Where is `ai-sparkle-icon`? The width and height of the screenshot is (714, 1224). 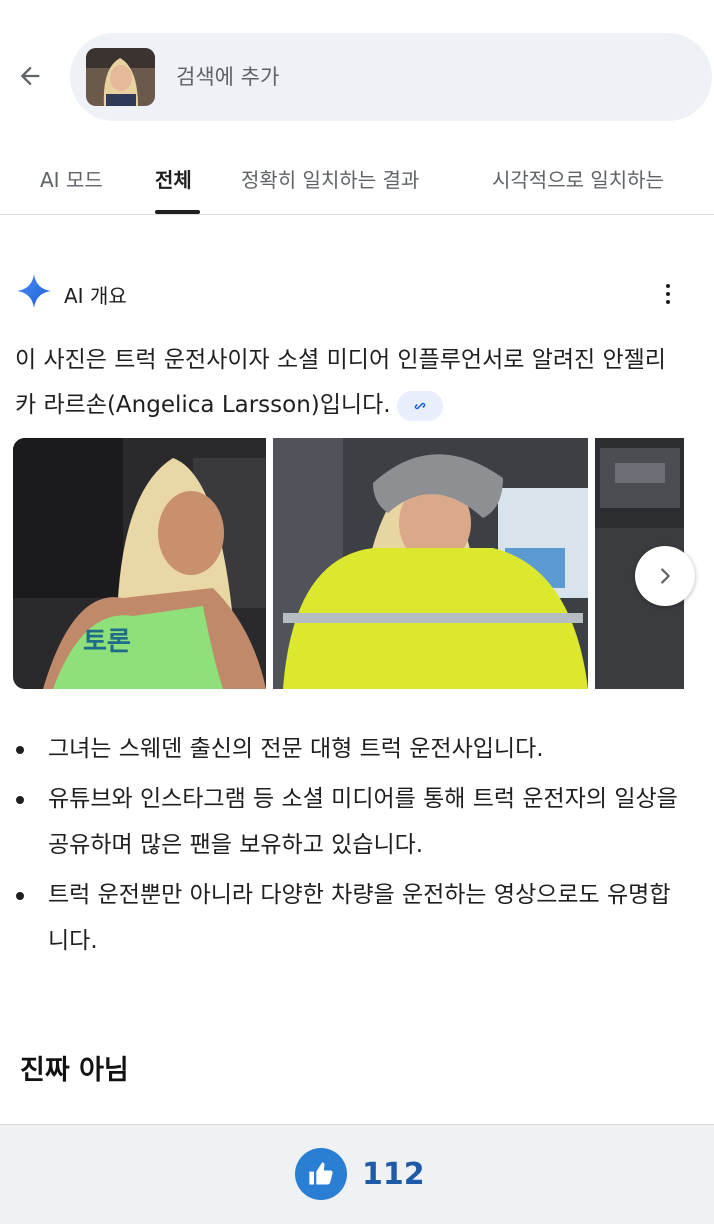
ai-sparkle-icon is located at coordinates (34, 291).